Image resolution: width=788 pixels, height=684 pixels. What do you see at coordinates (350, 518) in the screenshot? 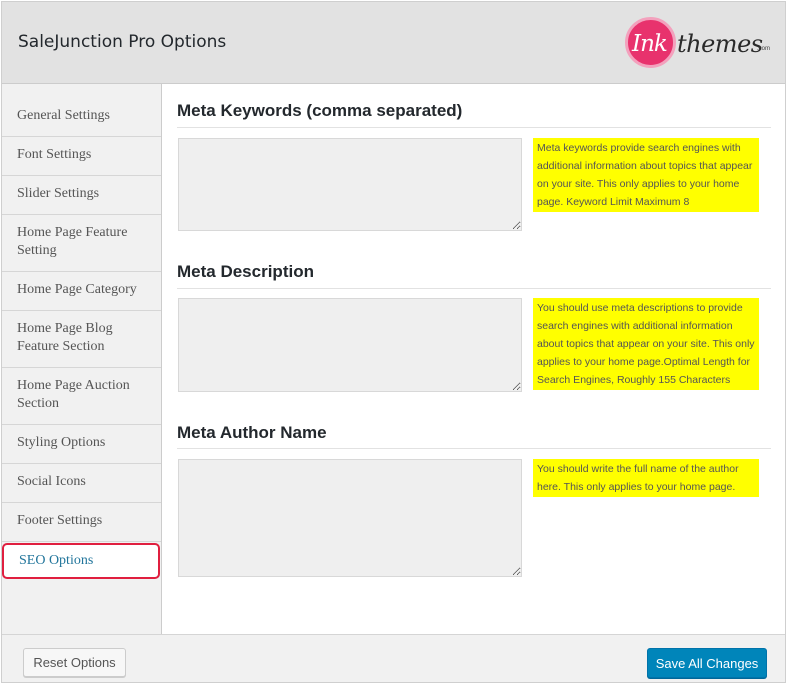
I see `meta-author-field` at bounding box center [350, 518].